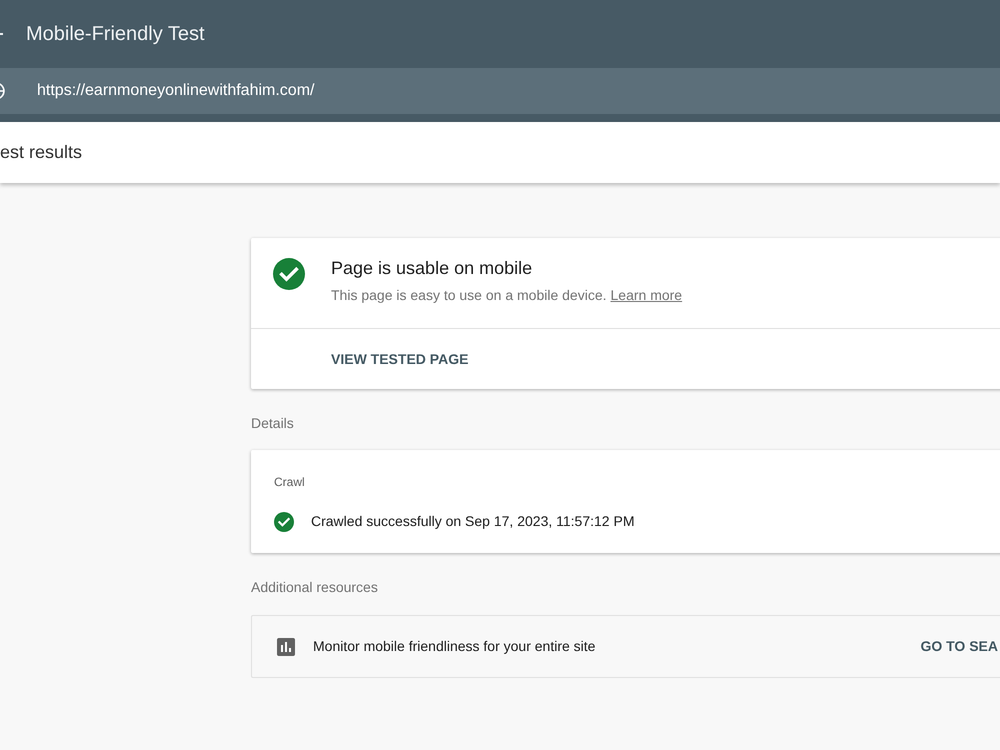 The height and width of the screenshot is (750, 1000). Describe the element at coordinates (956, 646) in the screenshot. I see `go-to-search-console-button: GO TO SEA` at that location.